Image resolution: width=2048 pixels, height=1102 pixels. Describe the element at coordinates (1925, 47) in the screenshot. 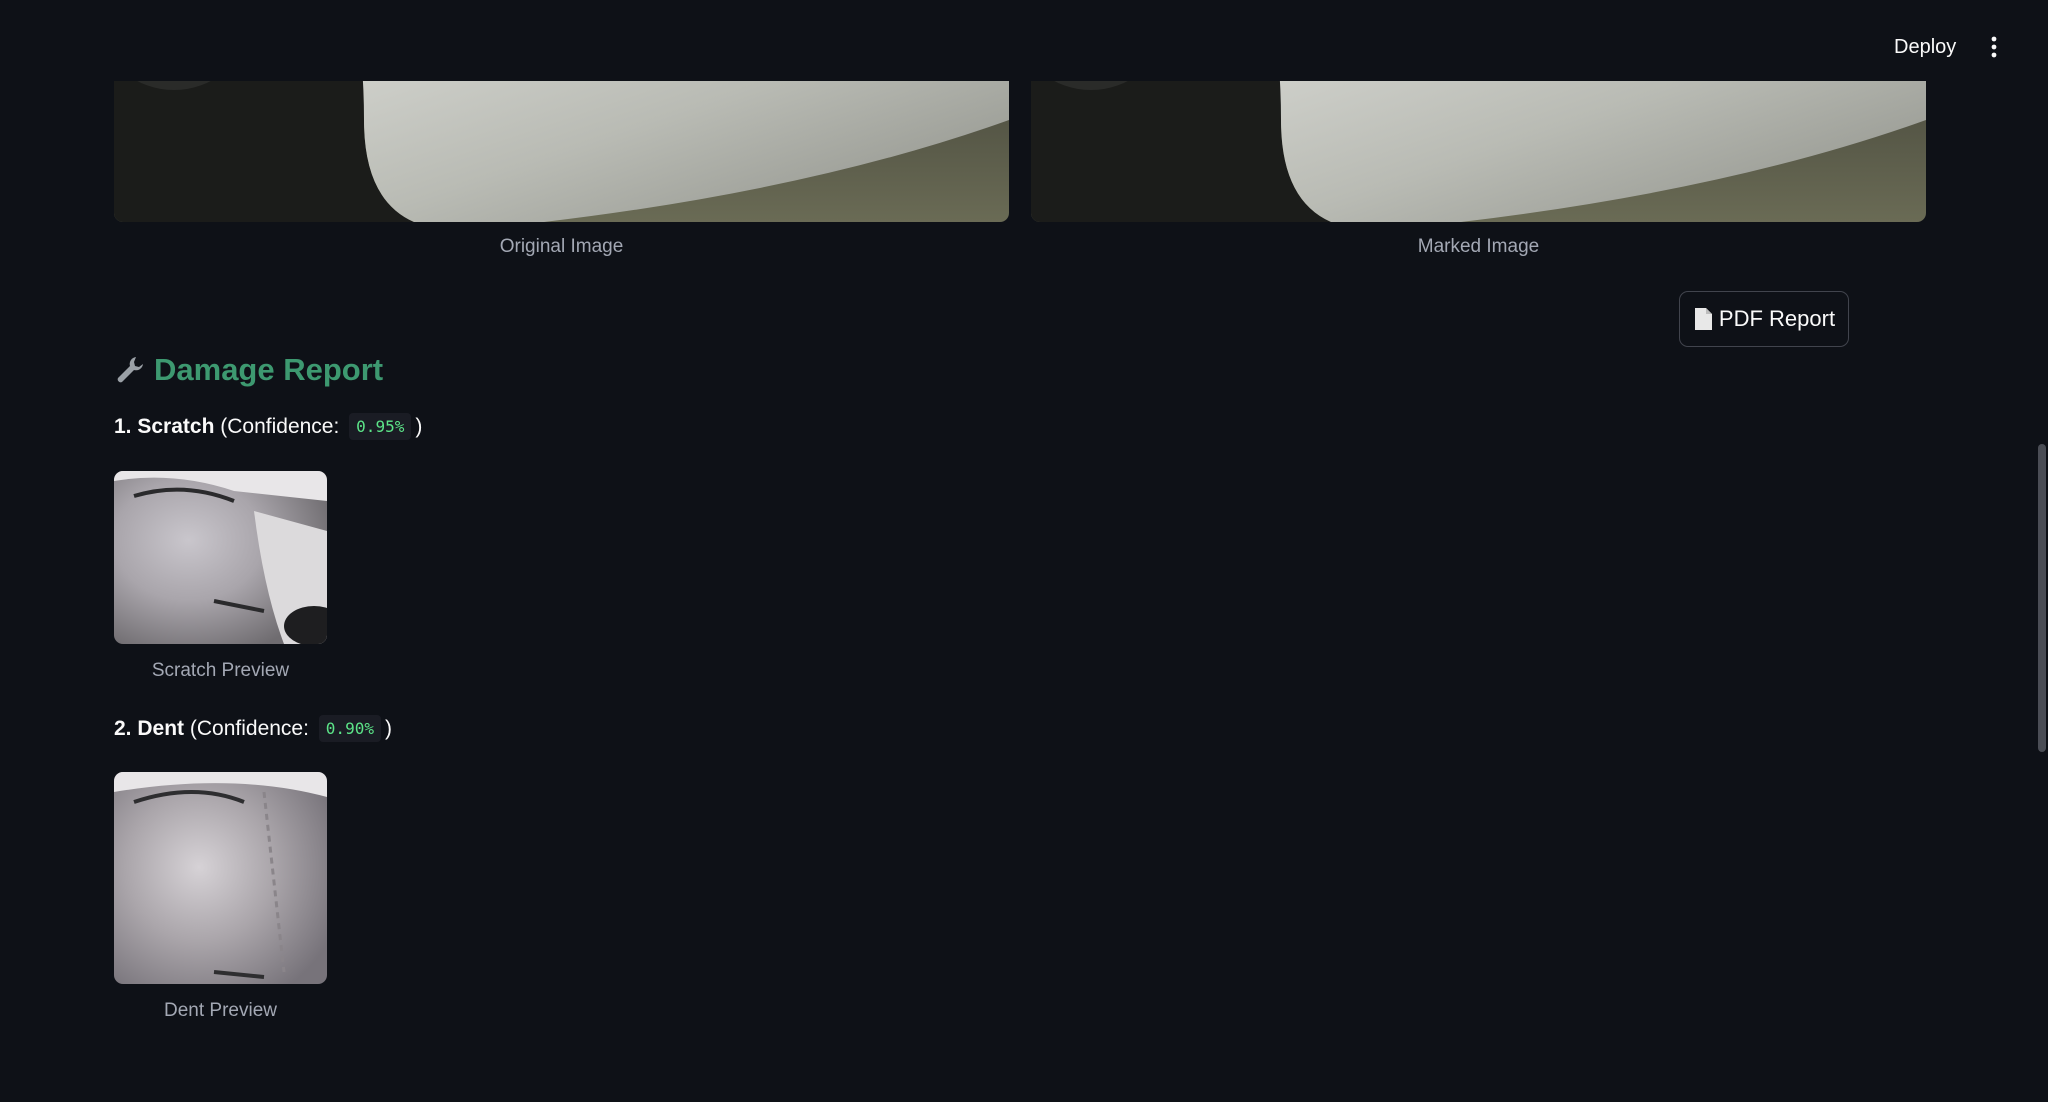

I see `deploy-button: Deploy` at that location.